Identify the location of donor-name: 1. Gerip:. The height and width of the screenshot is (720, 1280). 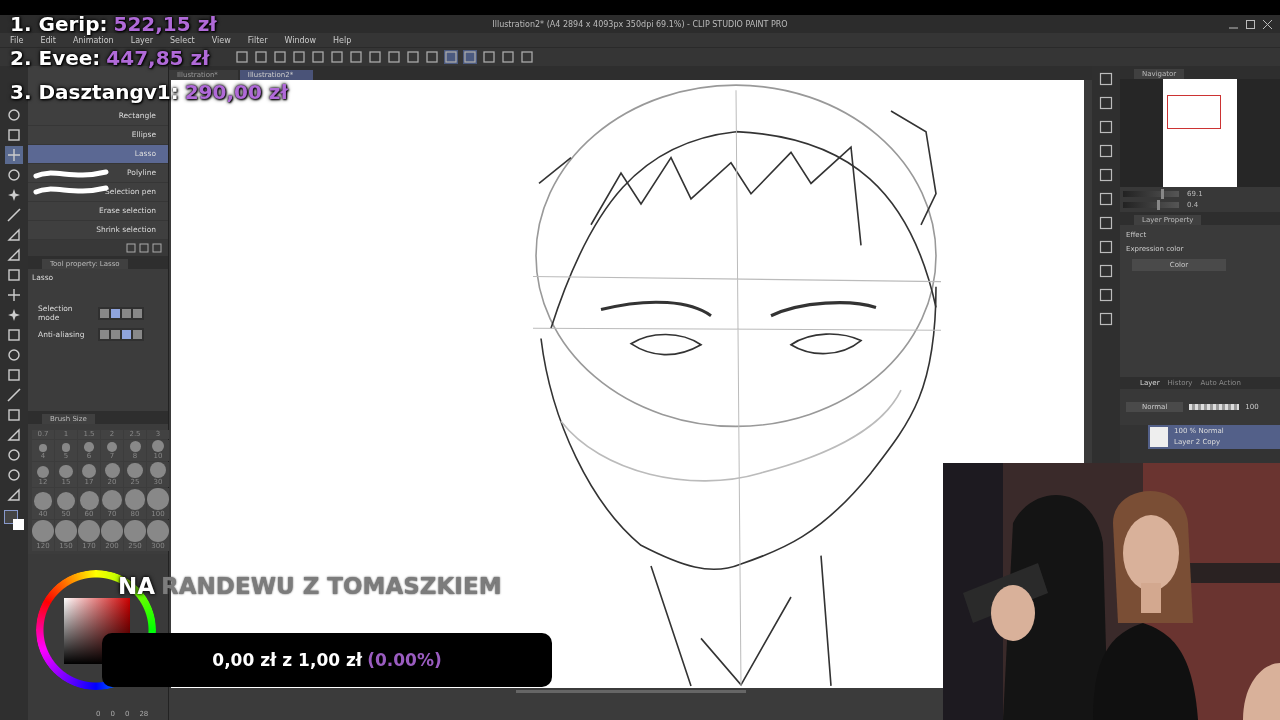
(59, 24).